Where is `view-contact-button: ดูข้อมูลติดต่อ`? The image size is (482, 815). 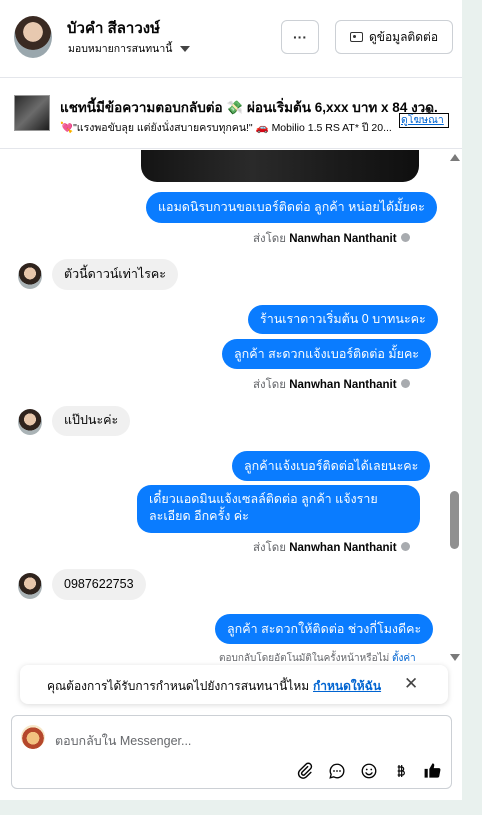
view-contact-button: ดูข้อมูลติดต่อ is located at coordinates (394, 37).